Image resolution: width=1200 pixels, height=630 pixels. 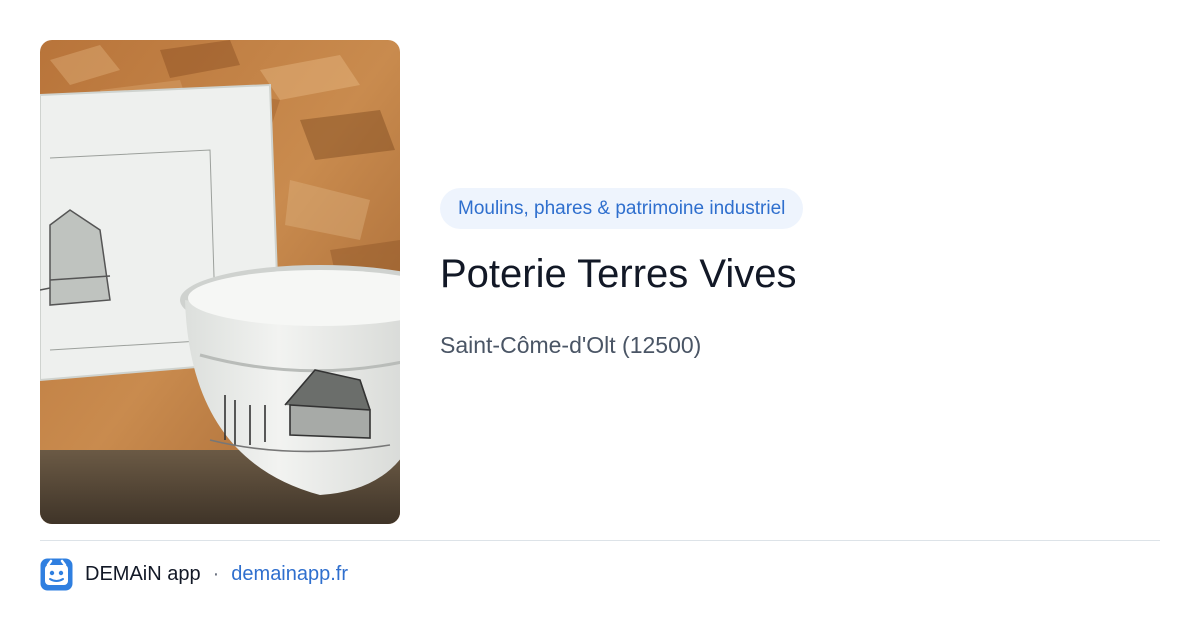 What do you see at coordinates (143, 574) in the screenshot?
I see `app-name: DEMAiN app` at bounding box center [143, 574].